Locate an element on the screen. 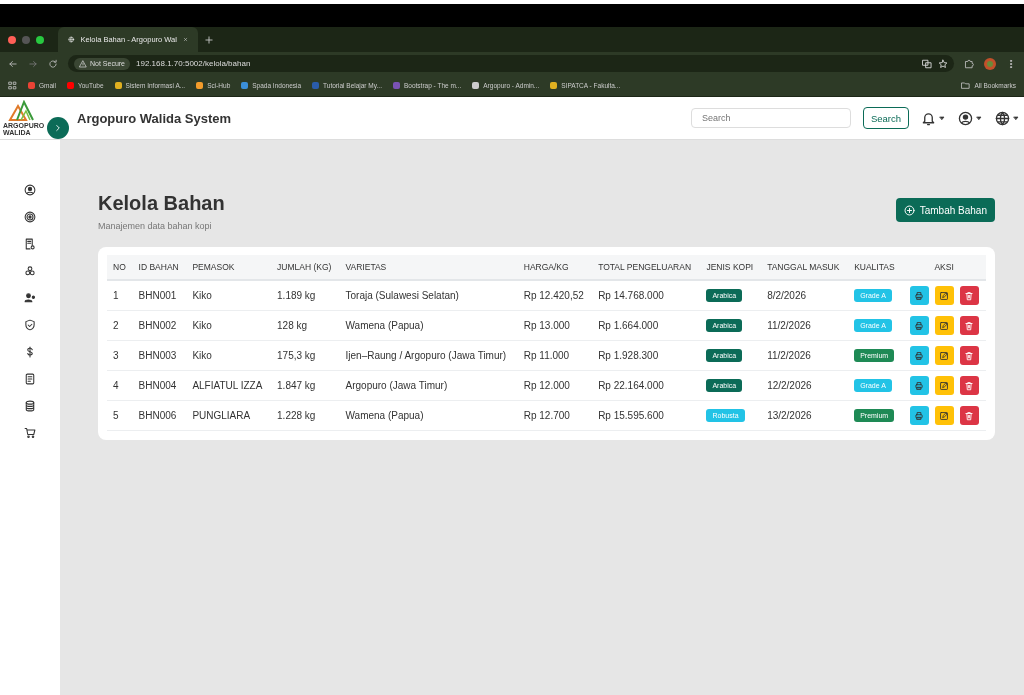 The height and width of the screenshot is (695, 1024). table-cell: Argopuro (Jawa Timur) is located at coordinates (428, 385).